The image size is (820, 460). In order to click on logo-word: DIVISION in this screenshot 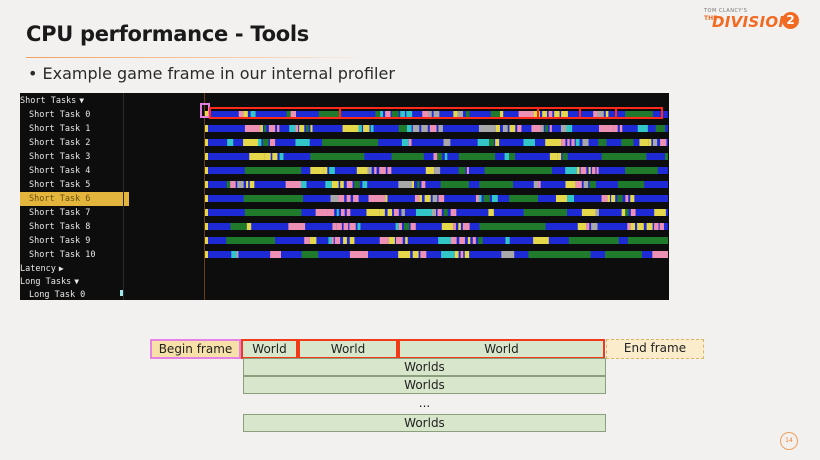, I will do `click(752, 22)`.